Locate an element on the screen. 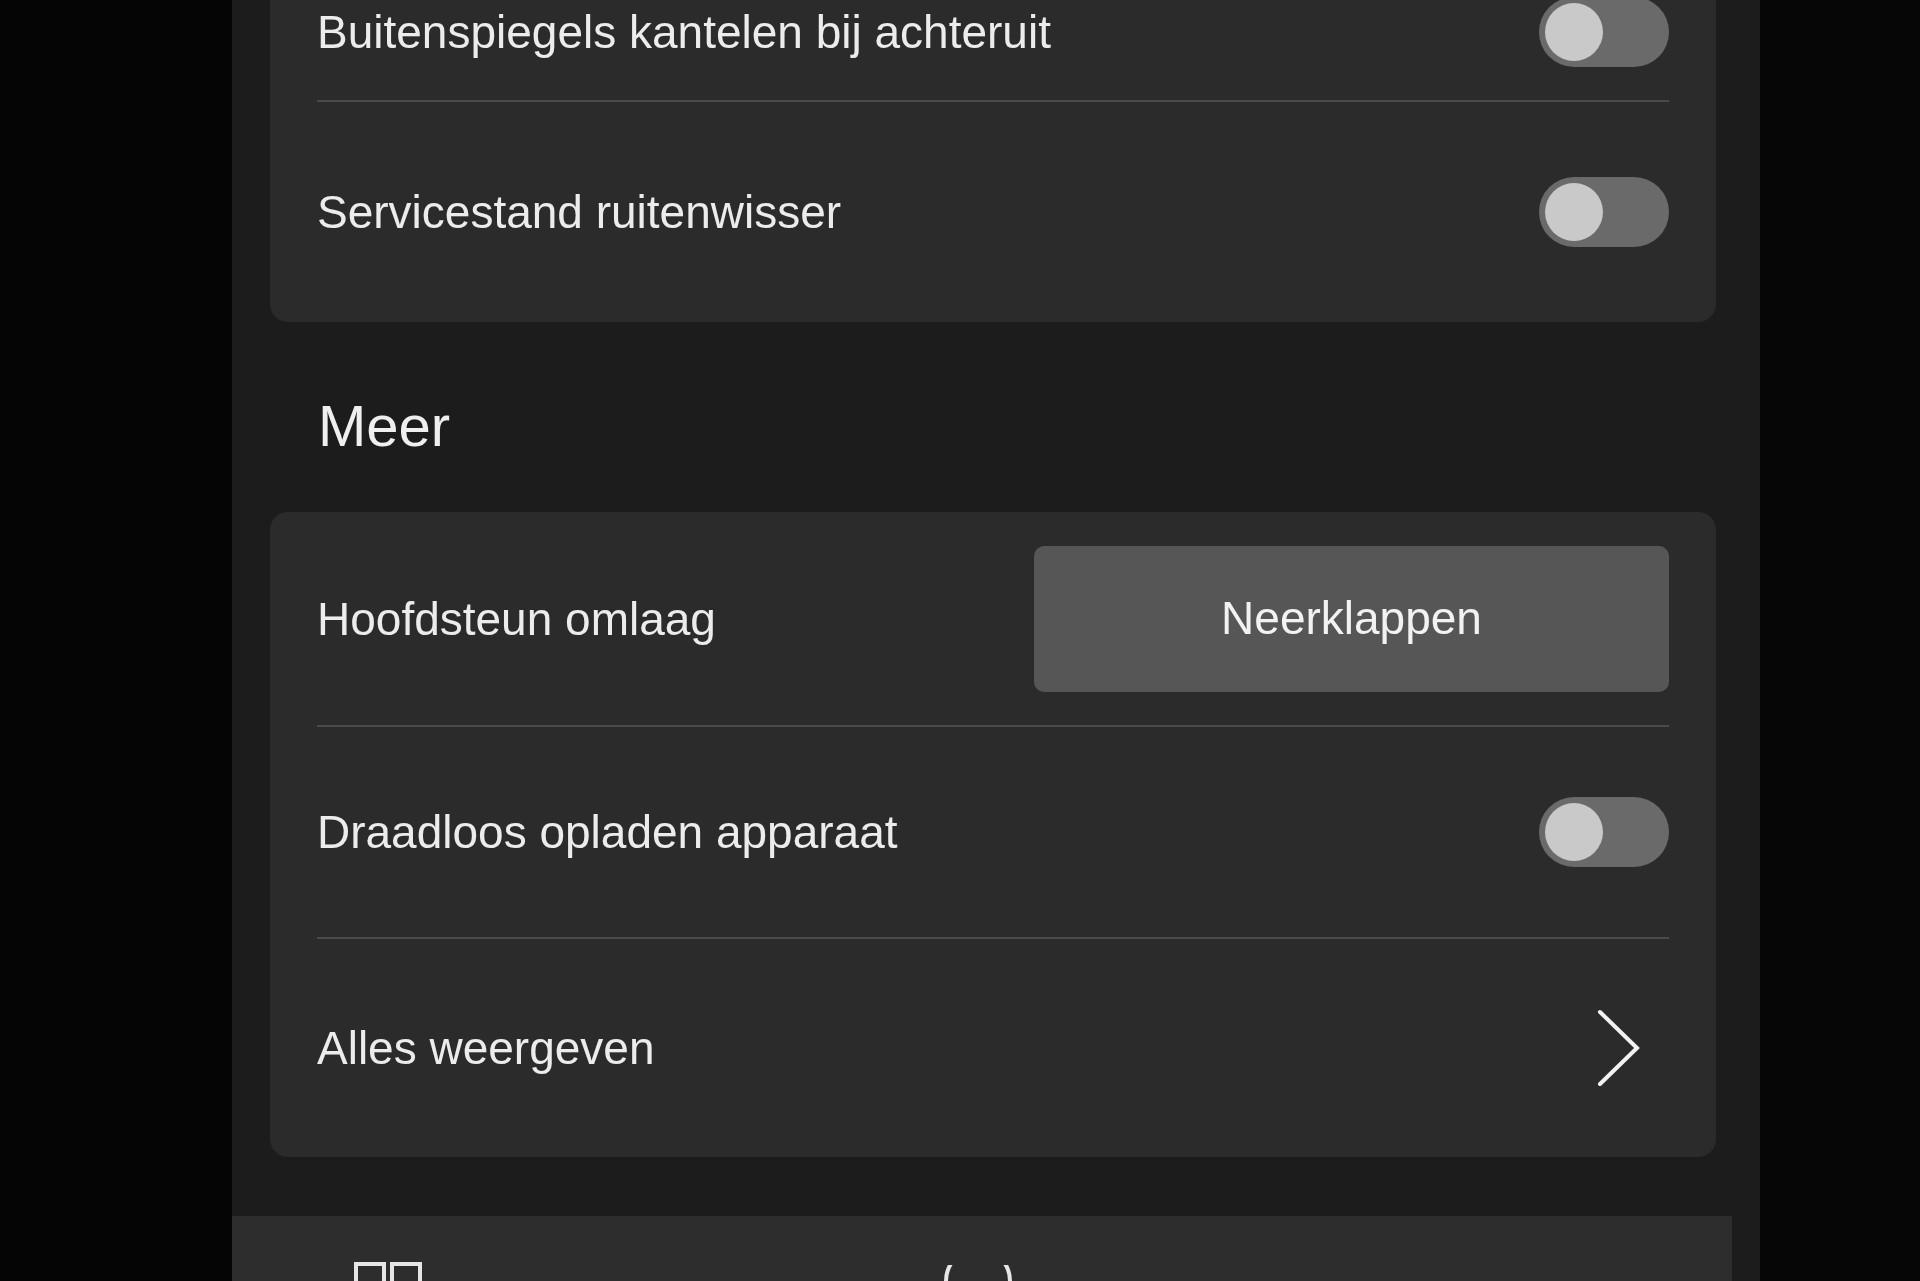 The height and width of the screenshot is (1281, 1920). setting-label: Buitenspiegels kantelen bij achteruit is located at coordinates (684, 32).